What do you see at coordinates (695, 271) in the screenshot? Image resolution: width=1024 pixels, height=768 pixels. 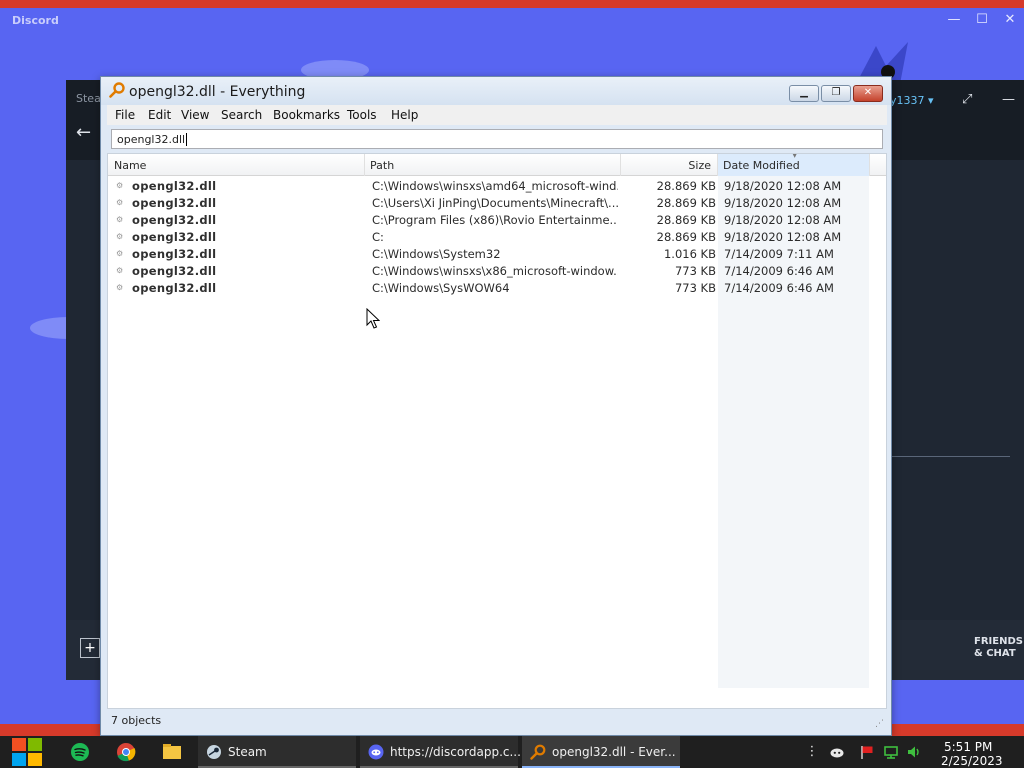 I see `result-size: 773 KB` at bounding box center [695, 271].